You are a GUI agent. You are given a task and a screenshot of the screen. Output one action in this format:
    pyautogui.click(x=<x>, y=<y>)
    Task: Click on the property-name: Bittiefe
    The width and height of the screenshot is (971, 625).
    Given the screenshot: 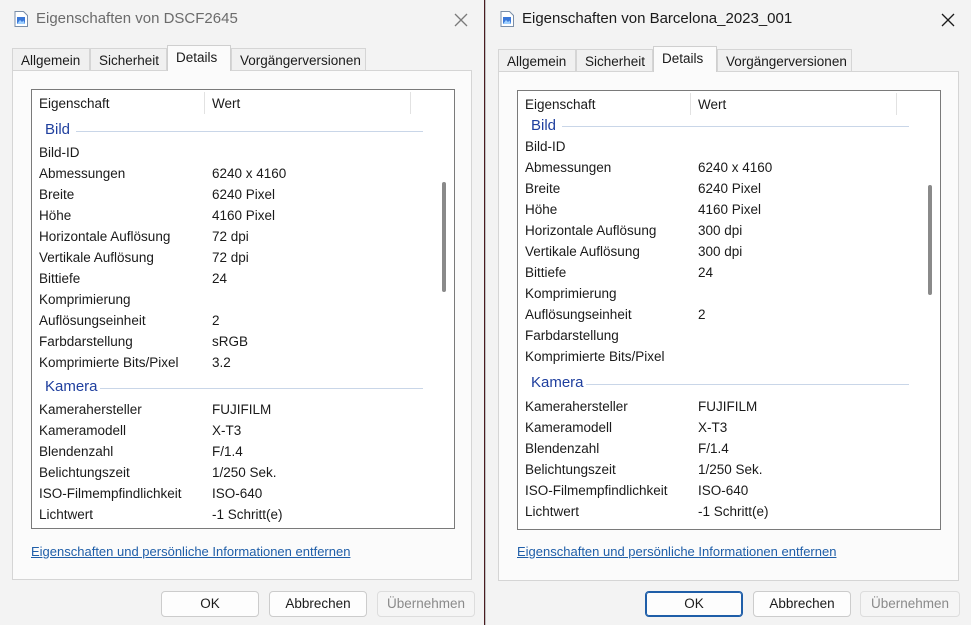 What is the action you would take?
    pyautogui.click(x=60, y=278)
    